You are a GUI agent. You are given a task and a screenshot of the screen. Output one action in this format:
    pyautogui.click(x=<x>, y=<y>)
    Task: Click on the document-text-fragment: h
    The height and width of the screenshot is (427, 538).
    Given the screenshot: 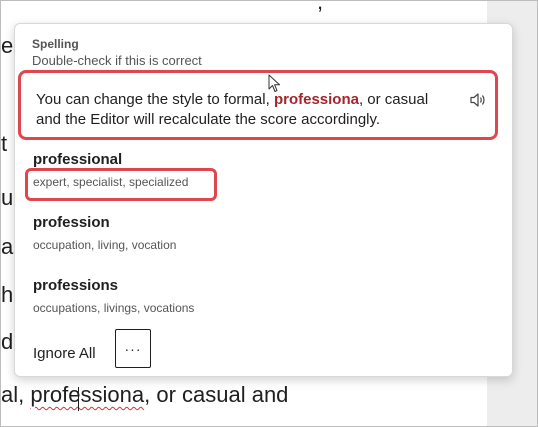 What is the action you would take?
    pyautogui.click(x=7, y=294)
    